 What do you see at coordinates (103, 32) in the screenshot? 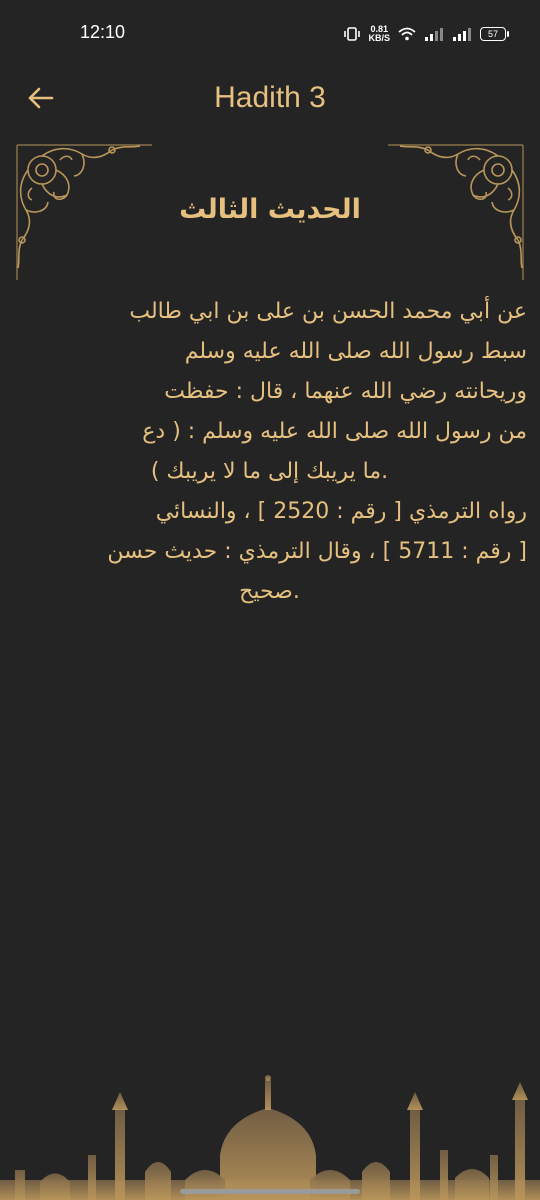
I see `status-time: 12:10` at bounding box center [103, 32].